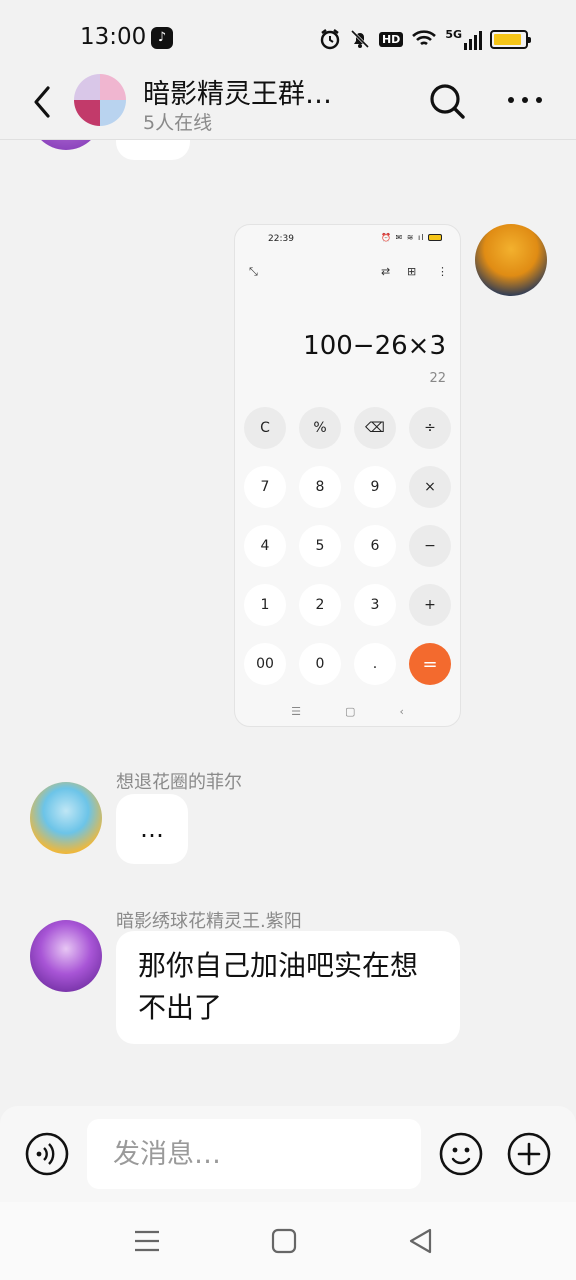 The height and width of the screenshot is (1280, 576). Describe the element at coordinates (330, 39) in the screenshot. I see `alarm-icon` at that location.